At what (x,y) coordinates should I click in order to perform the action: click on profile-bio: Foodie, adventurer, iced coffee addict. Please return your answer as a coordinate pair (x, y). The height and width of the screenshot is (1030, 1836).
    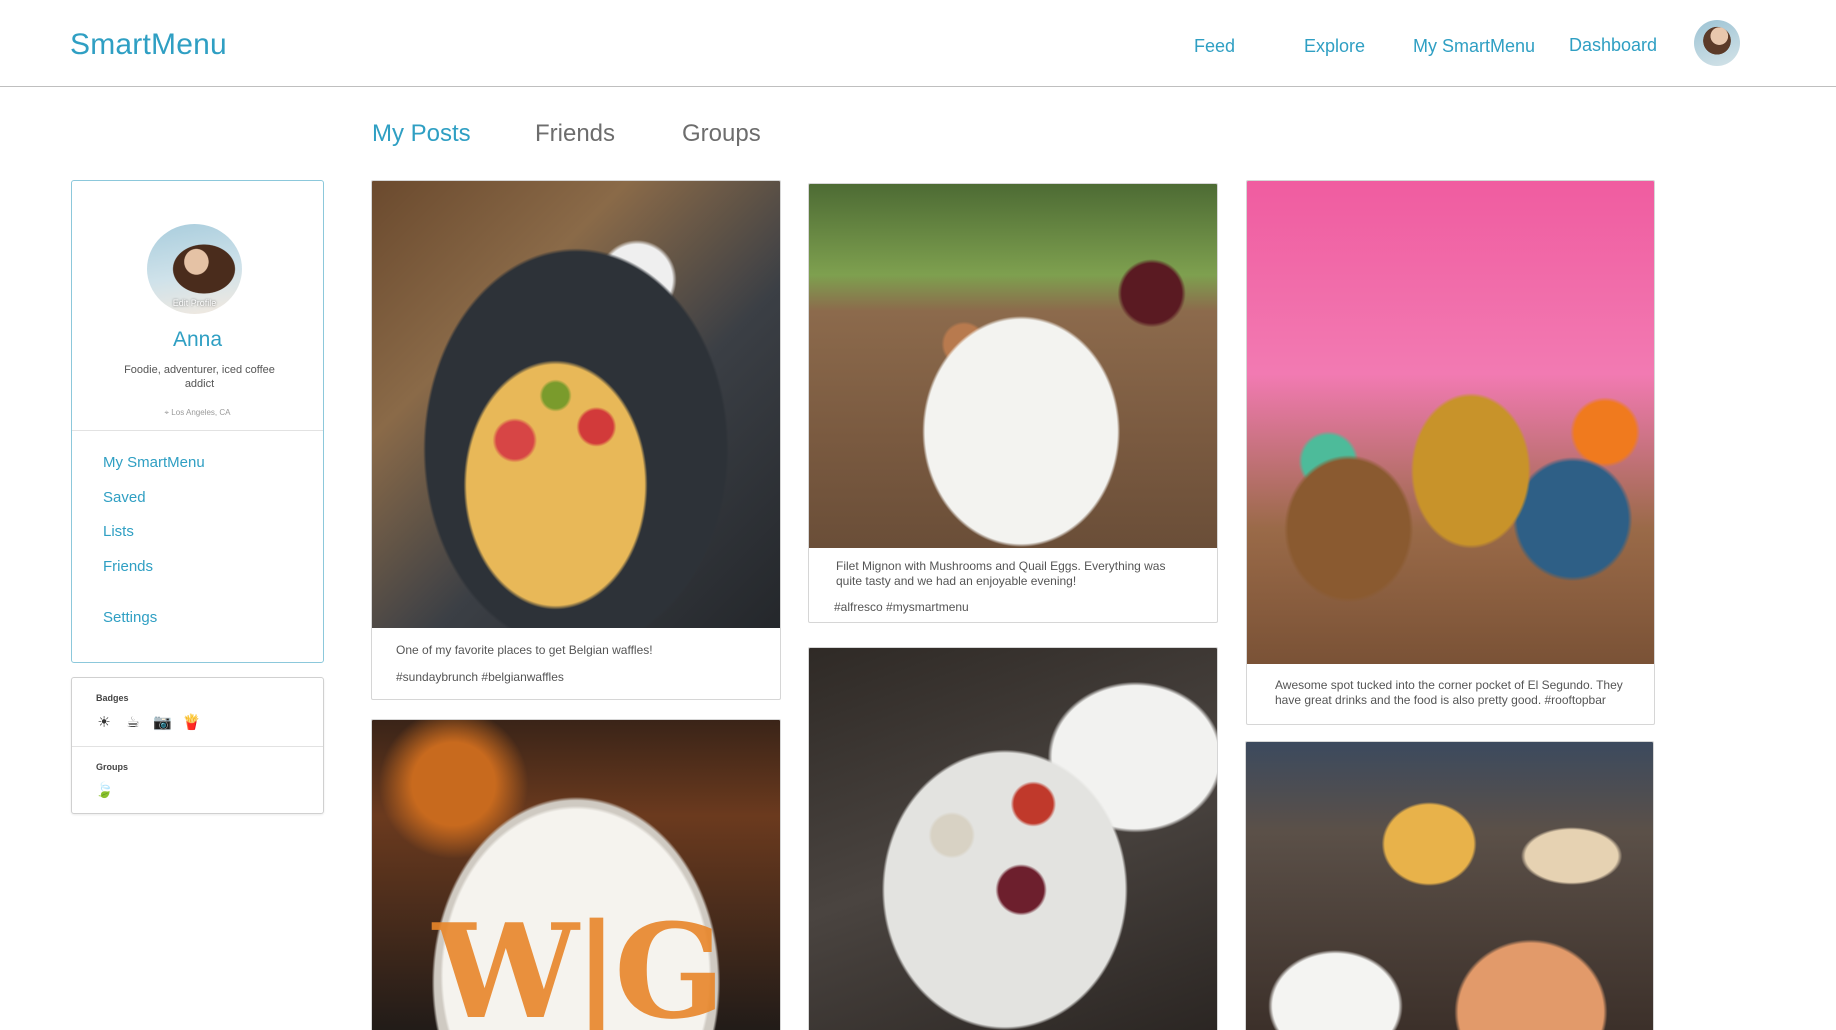
    Looking at the image, I should click on (199, 377).